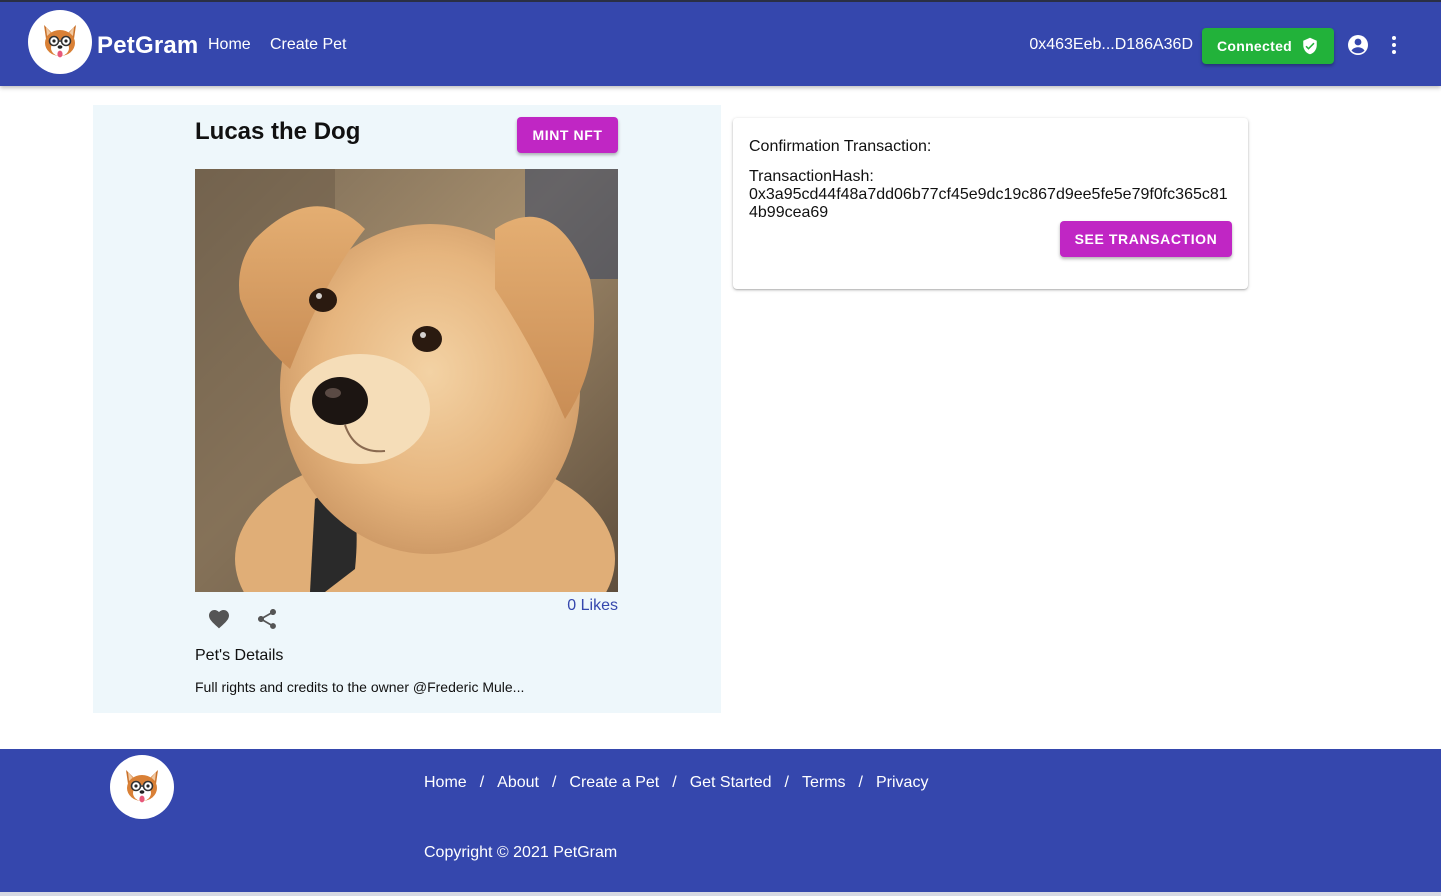  I want to click on connected-button: Connected, so click(1268, 46).